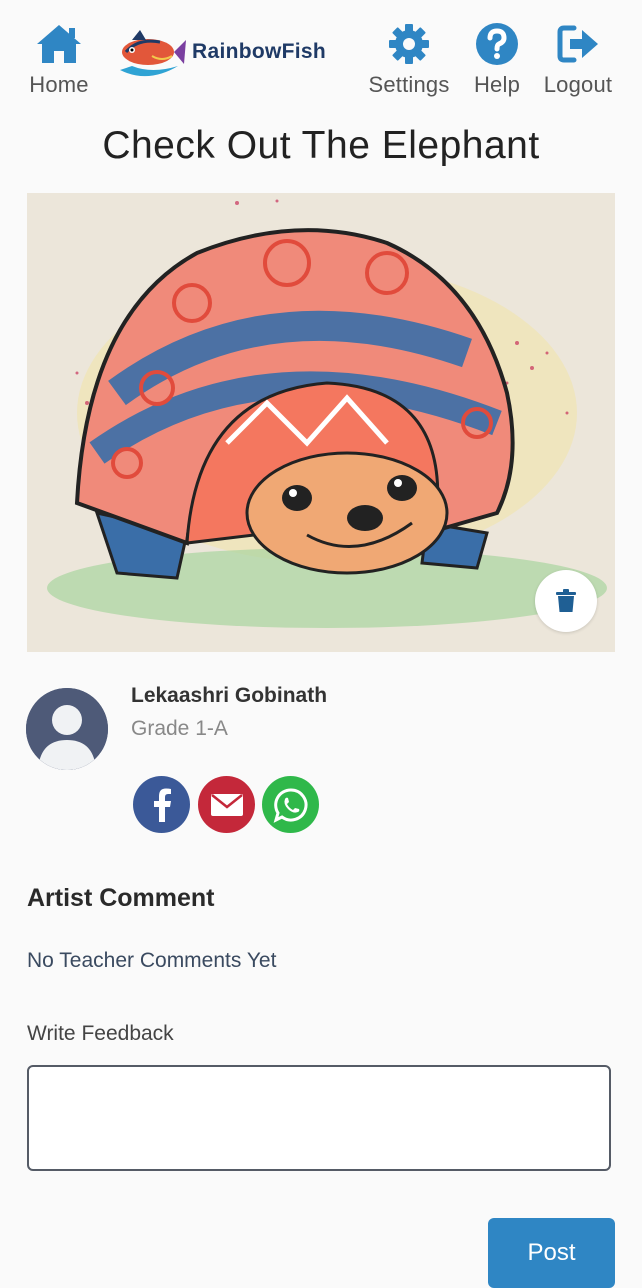  I want to click on share-facebook-button, so click(161, 804).